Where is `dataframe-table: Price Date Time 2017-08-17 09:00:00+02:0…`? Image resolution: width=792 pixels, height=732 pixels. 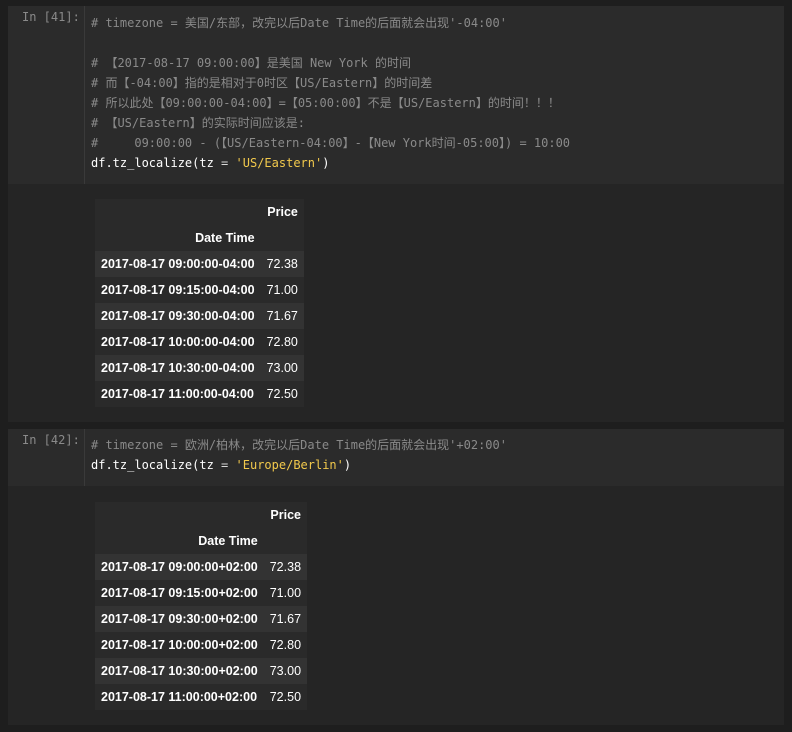 dataframe-table: Price Date Time 2017-08-17 09:00:00+02:0… is located at coordinates (201, 606).